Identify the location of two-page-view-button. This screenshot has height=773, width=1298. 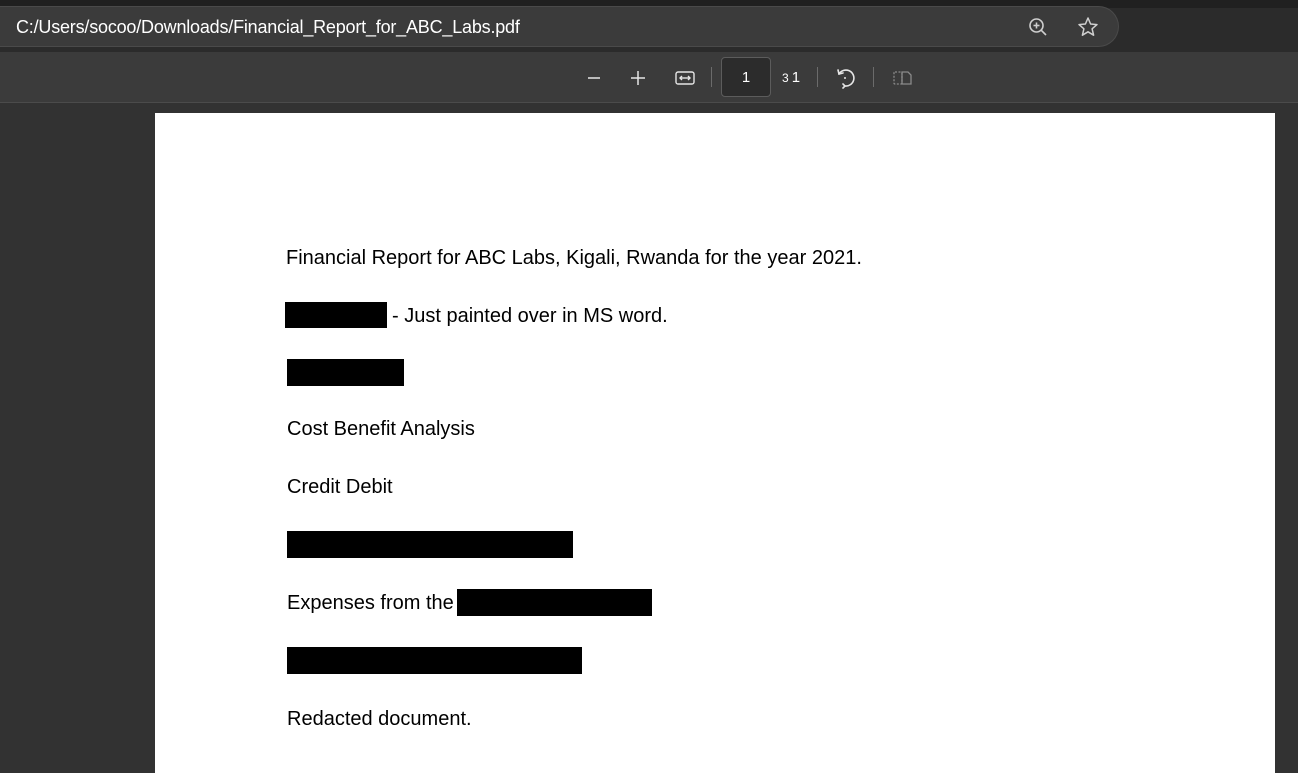
(902, 78).